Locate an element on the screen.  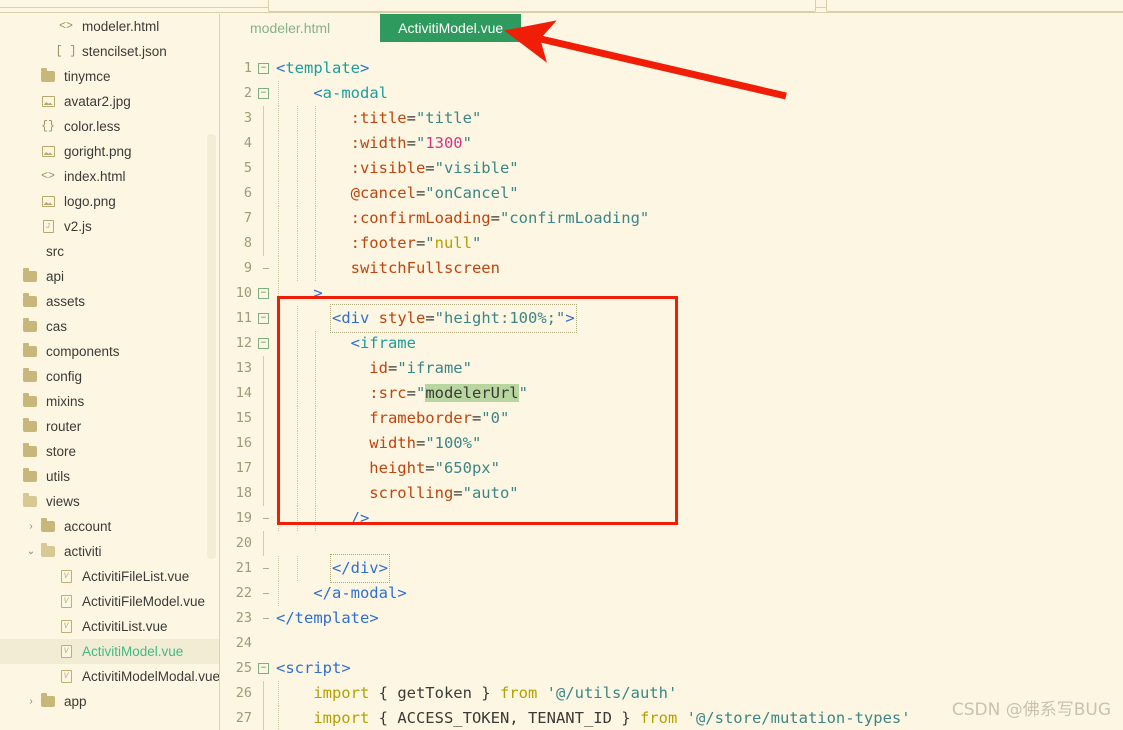
tree-item-modeler-html: <> modeler.html is located at coordinates (110, 26).